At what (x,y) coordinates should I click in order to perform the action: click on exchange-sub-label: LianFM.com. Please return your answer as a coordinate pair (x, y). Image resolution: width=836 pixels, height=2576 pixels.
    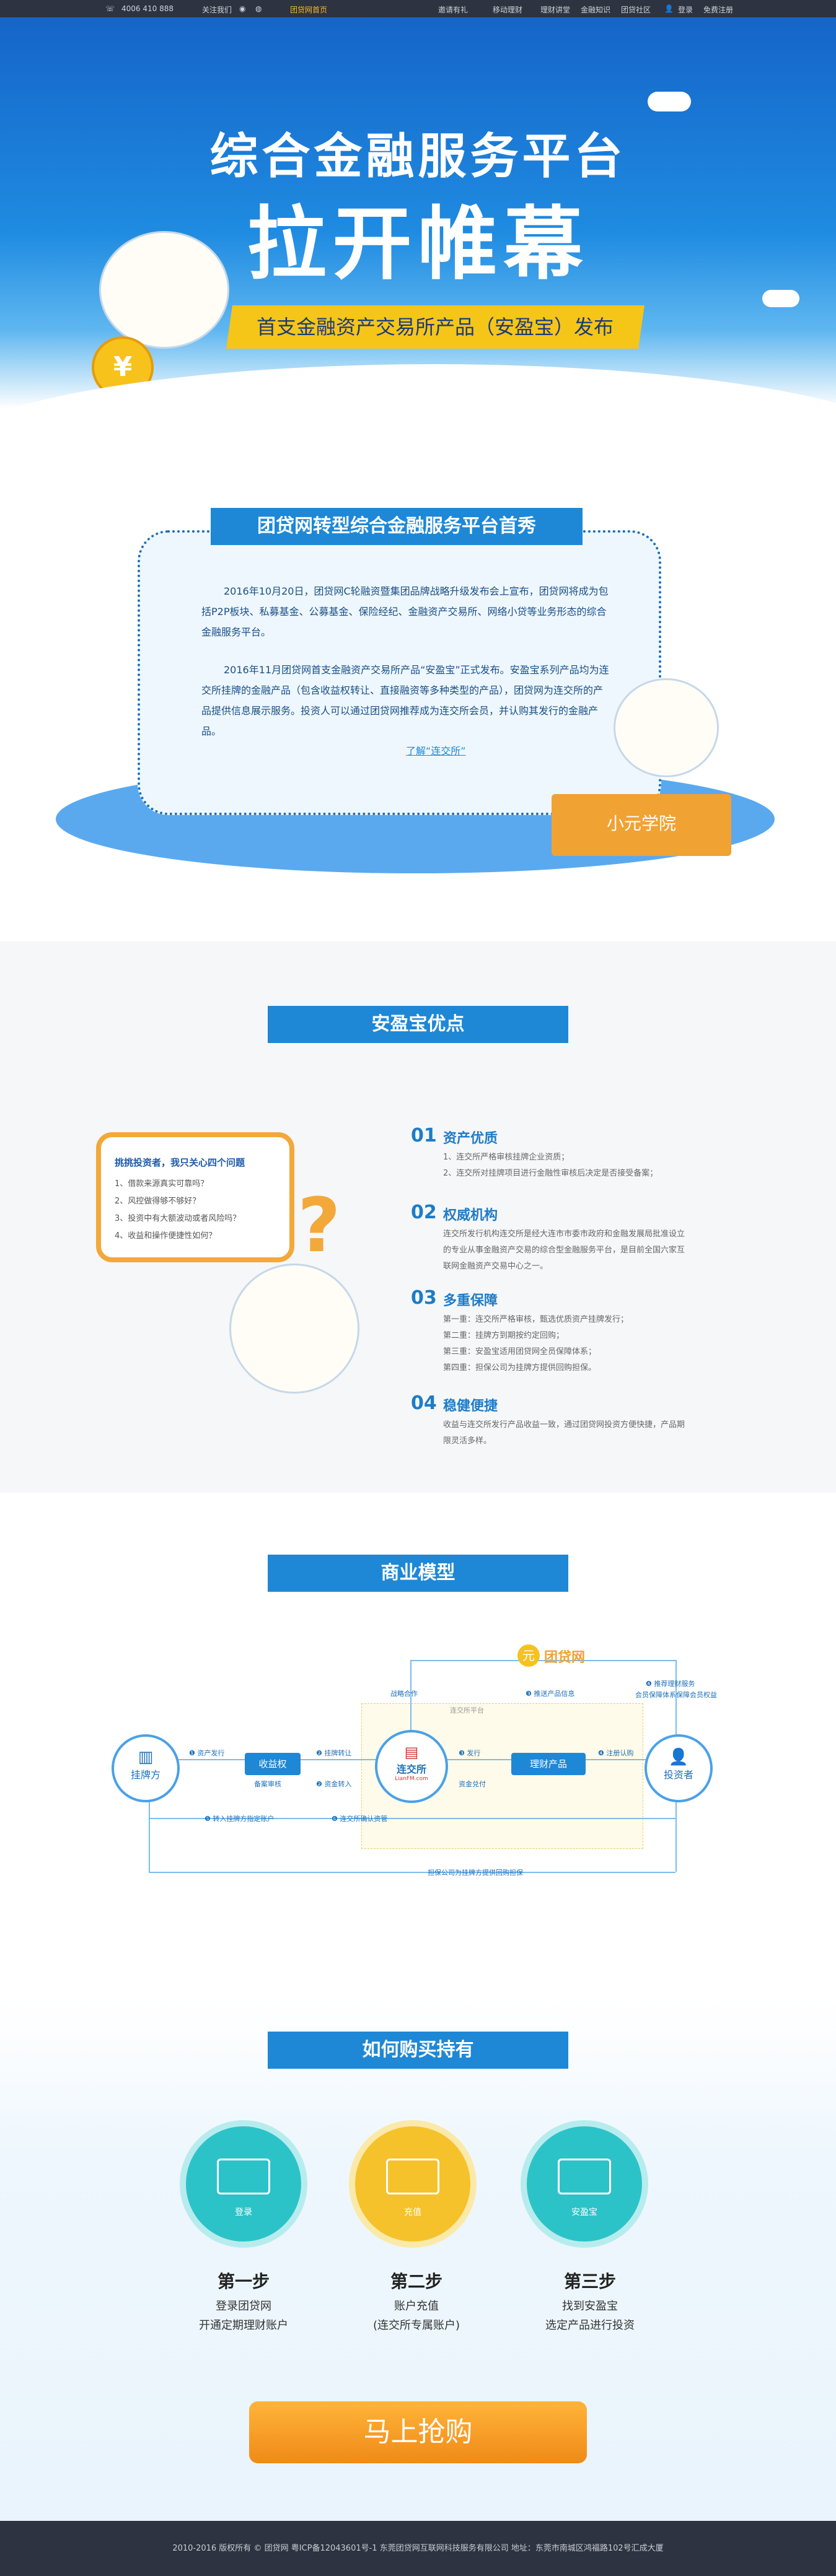
    Looking at the image, I should click on (411, 1779).